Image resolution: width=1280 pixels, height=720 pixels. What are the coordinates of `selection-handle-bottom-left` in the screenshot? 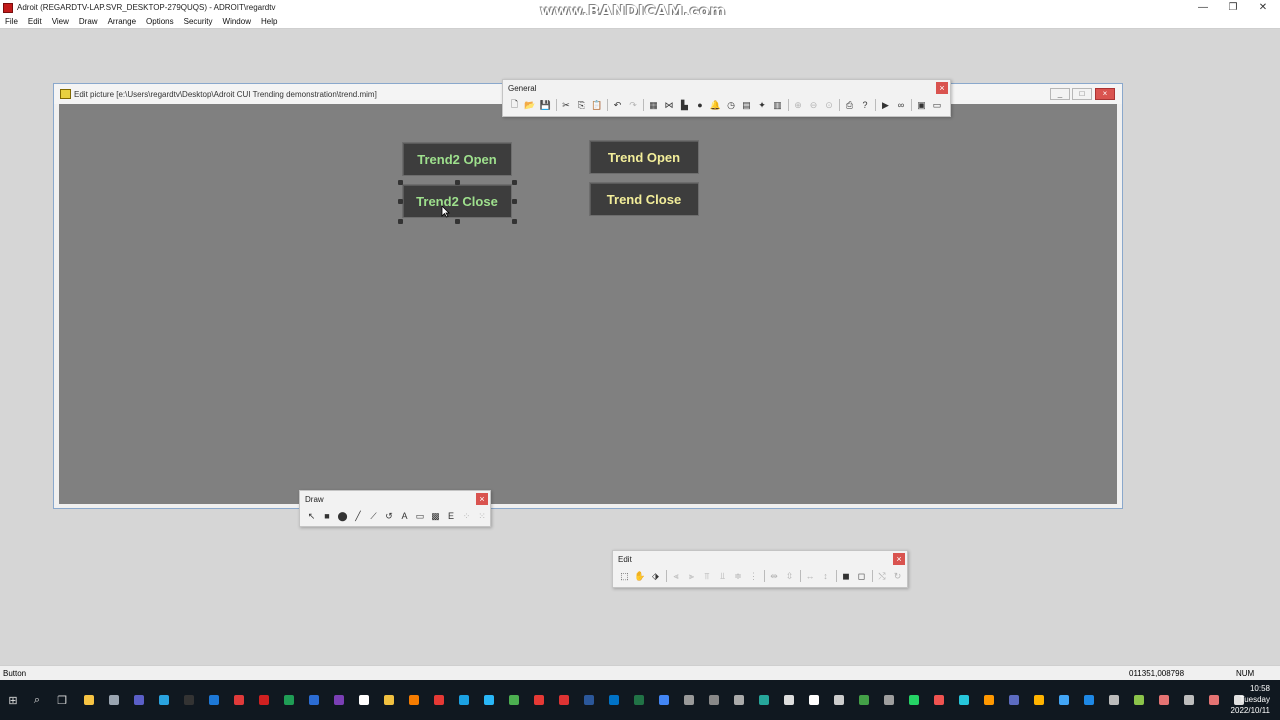 It's located at (400, 221).